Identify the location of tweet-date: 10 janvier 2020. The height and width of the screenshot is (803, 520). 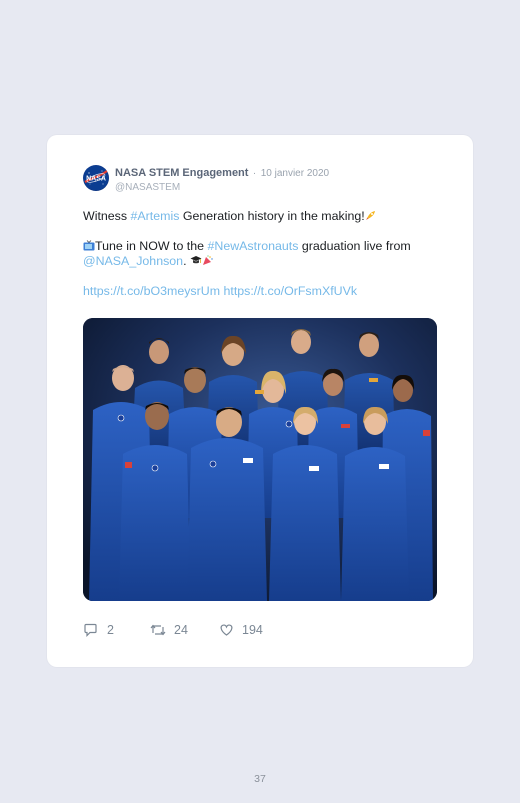
(295, 173).